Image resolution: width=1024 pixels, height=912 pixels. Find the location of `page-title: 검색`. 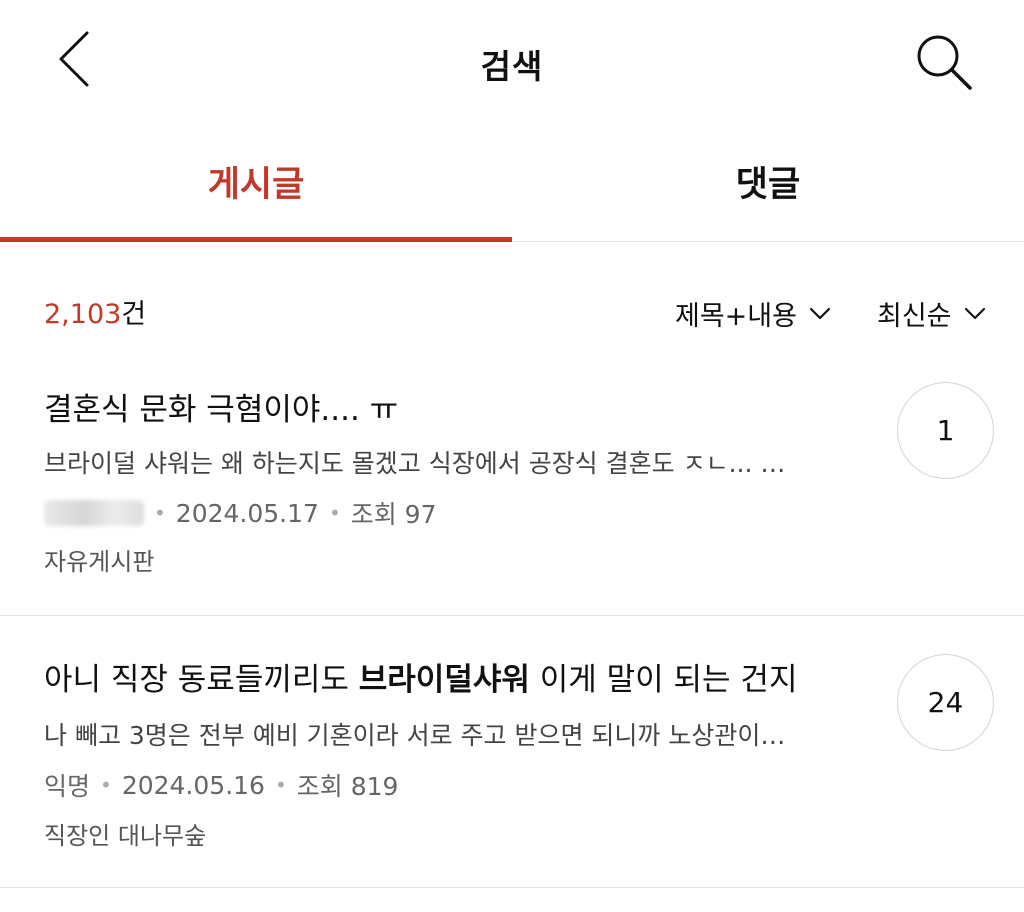

page-title: 검색 is located at coordinates (512, 66).